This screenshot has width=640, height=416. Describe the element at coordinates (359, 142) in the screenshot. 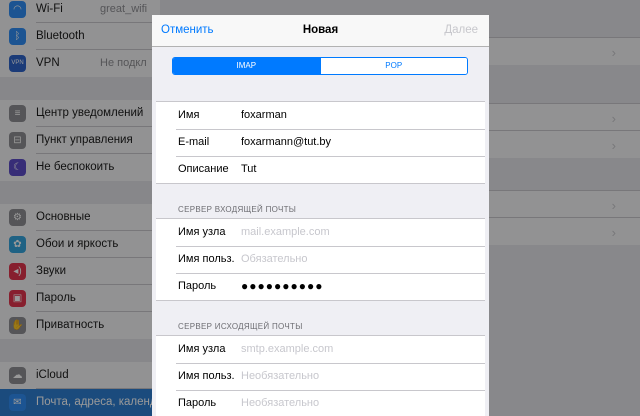

I see `email-field: foxarmann@tut.by` at that location.